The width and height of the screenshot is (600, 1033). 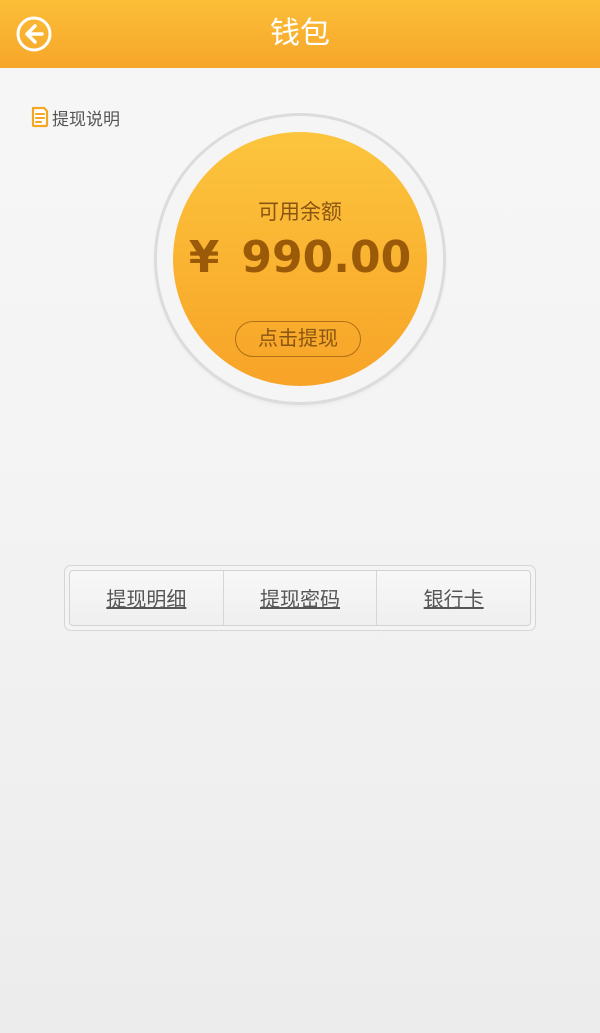 I want to click on tab-withdraw-details: 提现明细, so click(x=146, y=598).